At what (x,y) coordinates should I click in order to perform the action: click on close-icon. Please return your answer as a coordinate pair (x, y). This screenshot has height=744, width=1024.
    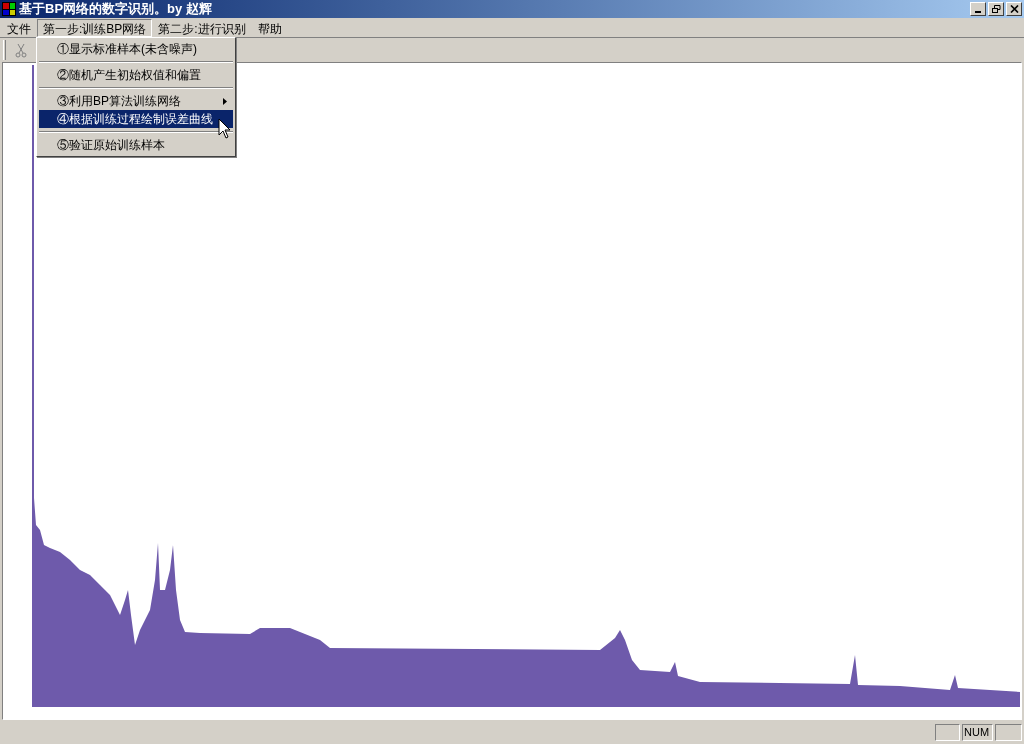
    Looking at the image, I should click on (1014, 9).